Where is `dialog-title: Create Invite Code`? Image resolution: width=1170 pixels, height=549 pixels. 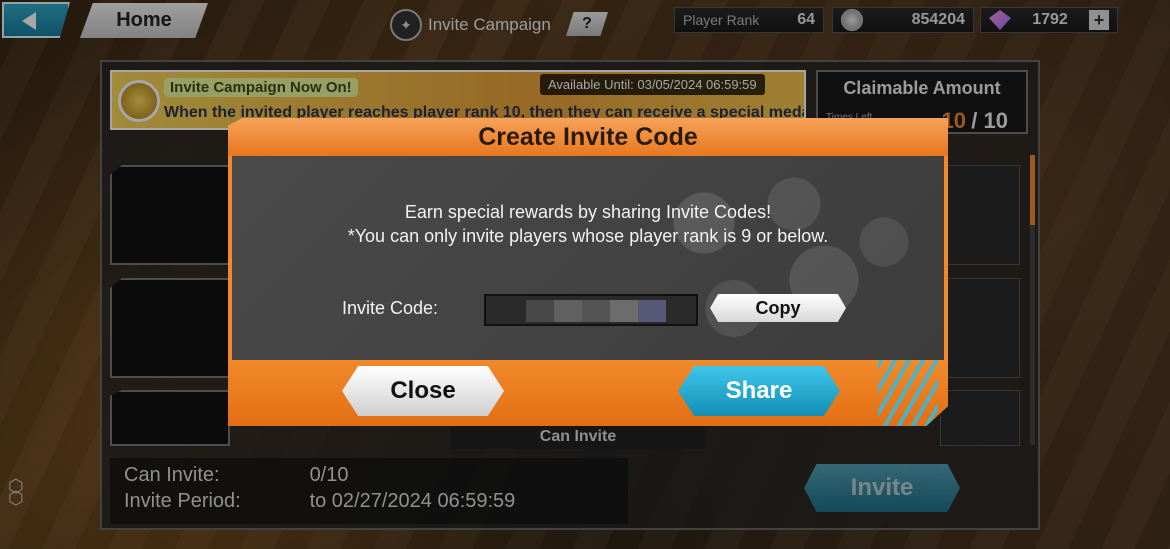 dialog-title: Create Invite Code is located at coordinates (588, 137).